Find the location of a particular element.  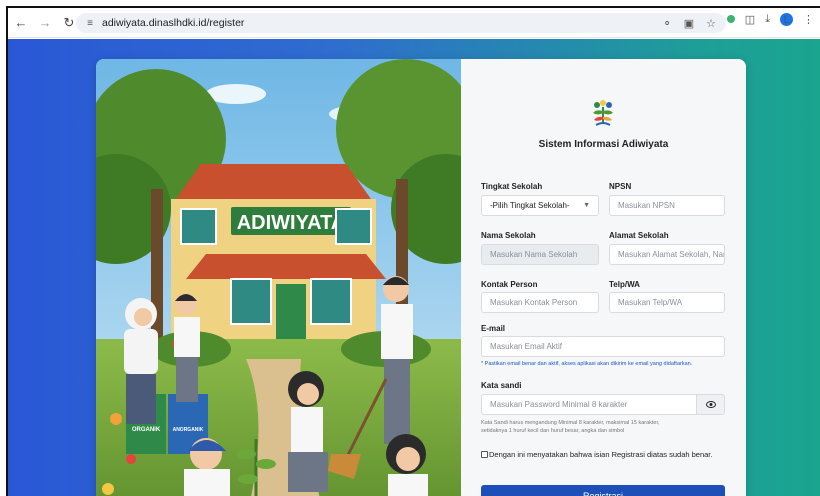

tingkat-select: -Pilih Tingkat Sekolah- ▼ is located at coordinates (540, 205).